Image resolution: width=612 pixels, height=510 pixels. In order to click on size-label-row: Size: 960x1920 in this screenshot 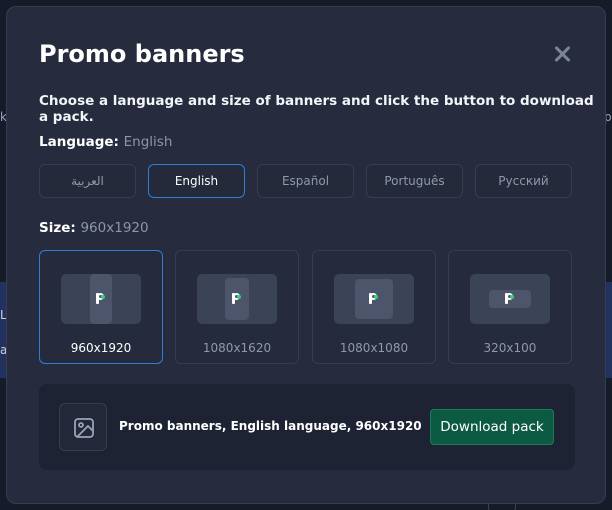, I will do `click(94, 228)`.